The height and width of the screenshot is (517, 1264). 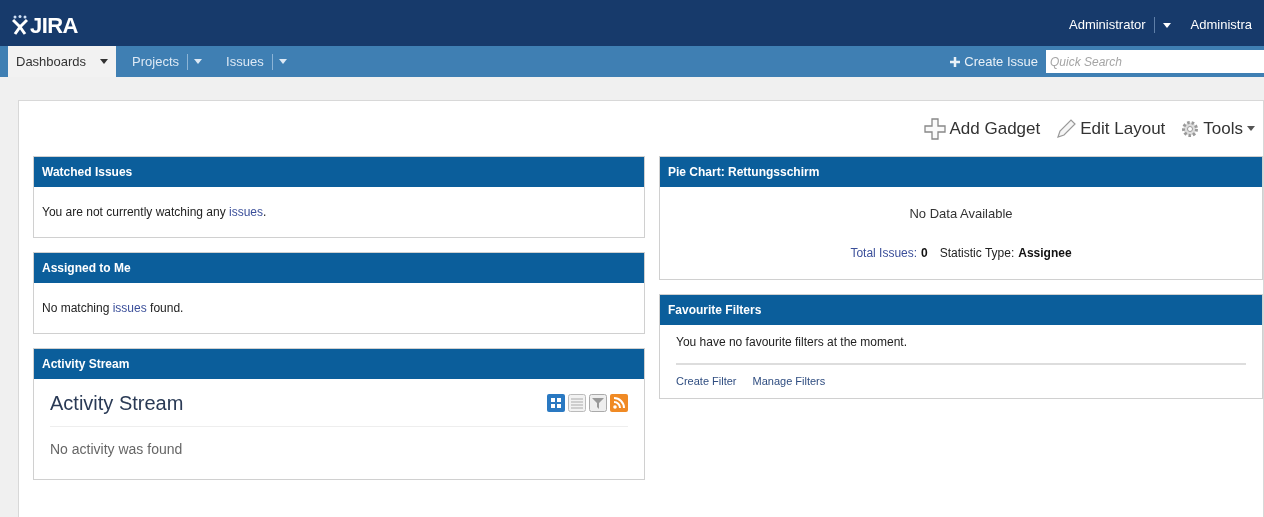 I want to click on message-text: You are not currently watching any issues., so click(x=154, y=212).